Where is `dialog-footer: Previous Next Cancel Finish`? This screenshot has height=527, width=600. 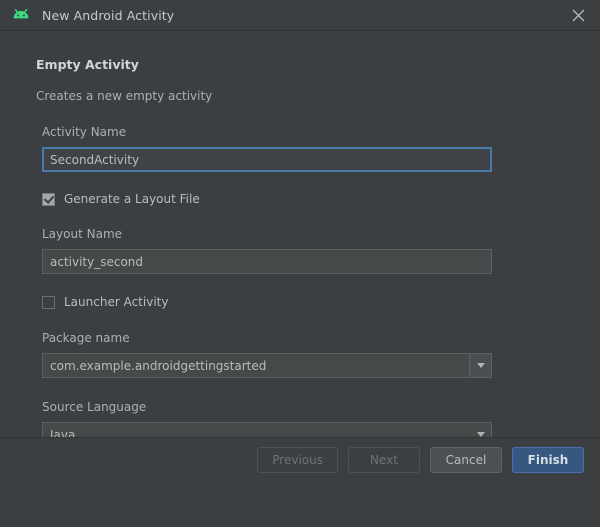 dialog-footer: Previous Next Cancel Finish is located at coordinates (300, 459).